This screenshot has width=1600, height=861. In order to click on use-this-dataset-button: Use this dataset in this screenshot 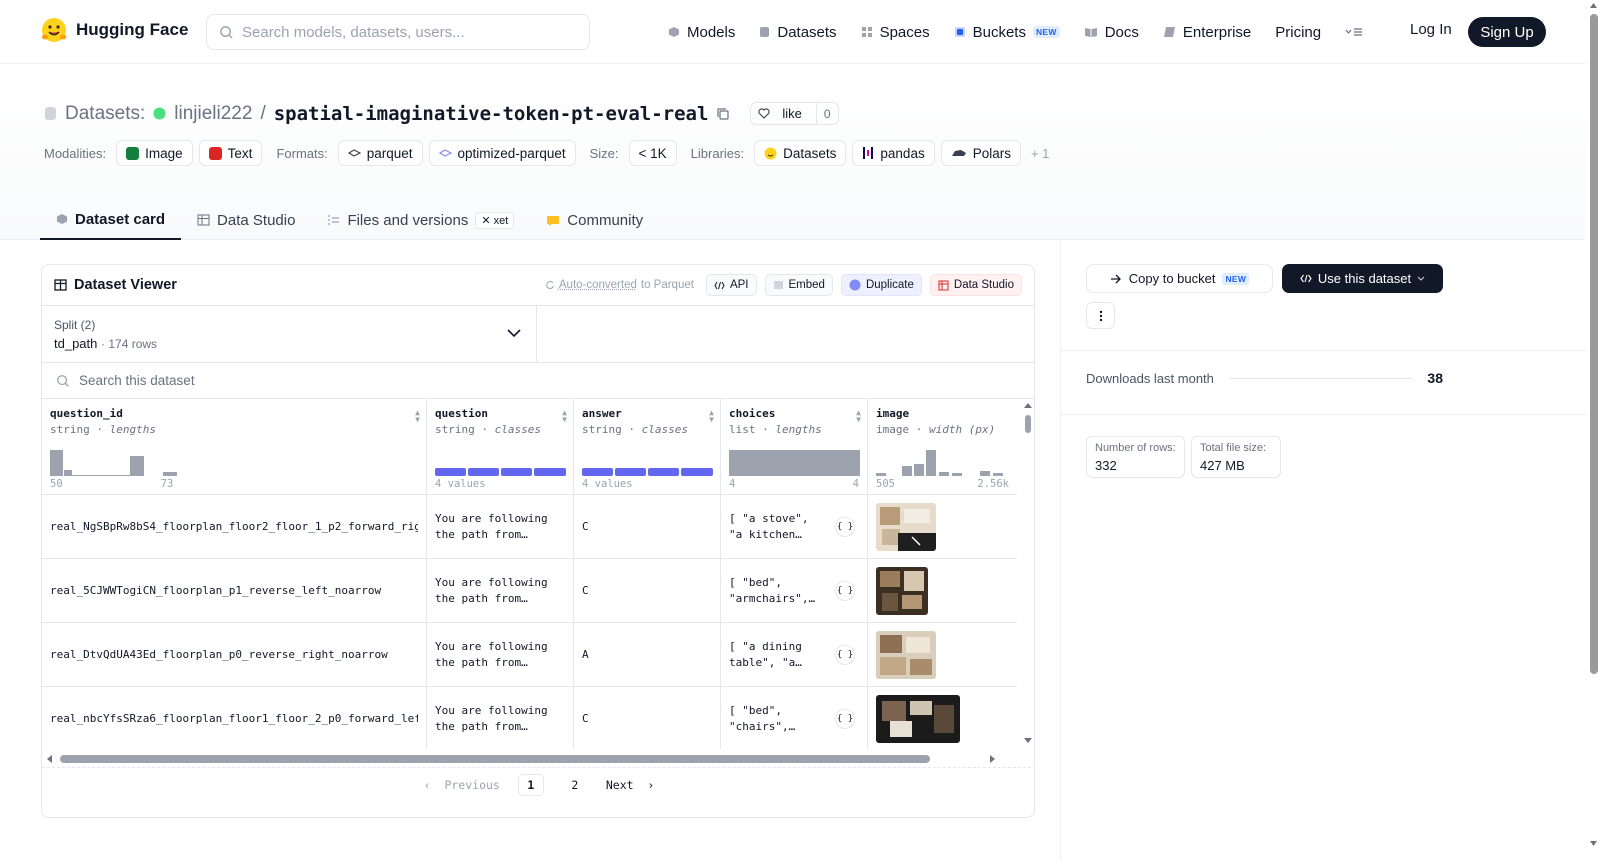, I will do `click(1362, 278)`.